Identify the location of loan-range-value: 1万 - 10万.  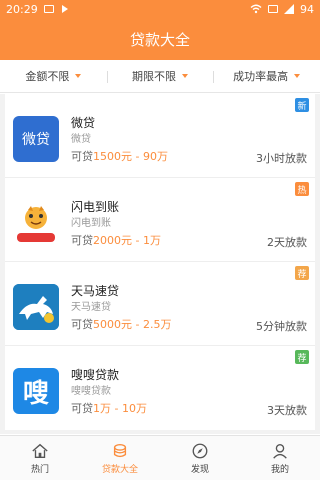
(120, 408).